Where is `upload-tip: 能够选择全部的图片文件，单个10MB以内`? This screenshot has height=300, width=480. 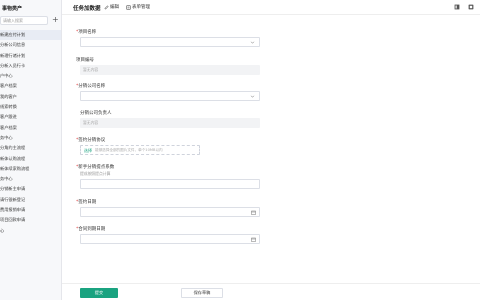
upload-tip: 能够选择全部的图片文件，单个10MB以内 is located at coordinates (129, 150).